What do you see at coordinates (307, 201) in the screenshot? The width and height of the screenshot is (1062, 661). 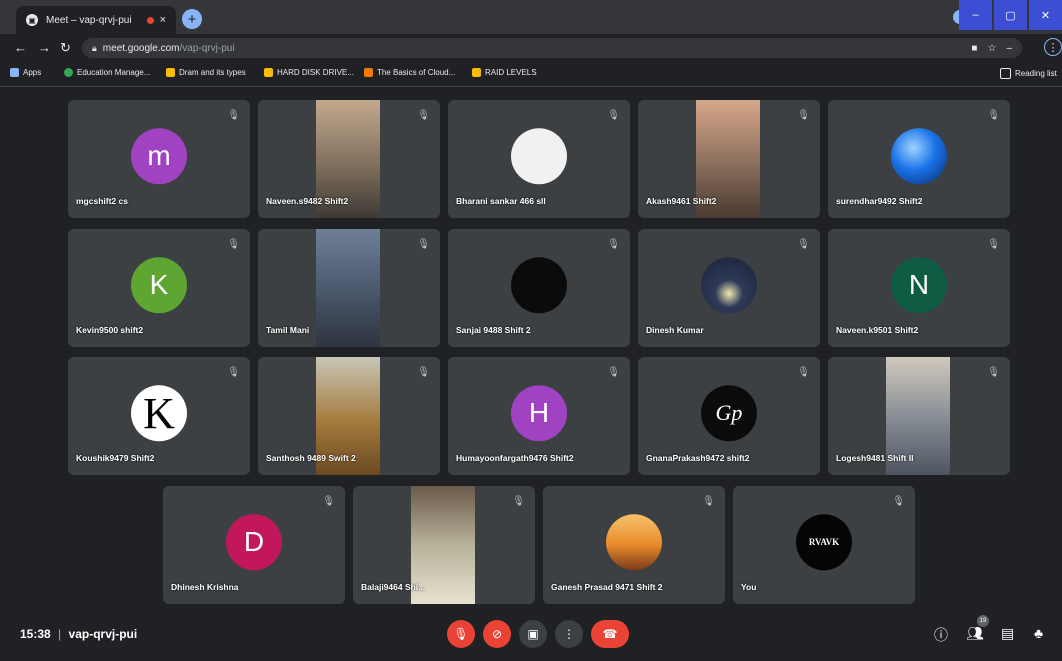 I see `participant-name: Naveen.s9482 Shift2` at bounding box center [307, 201].